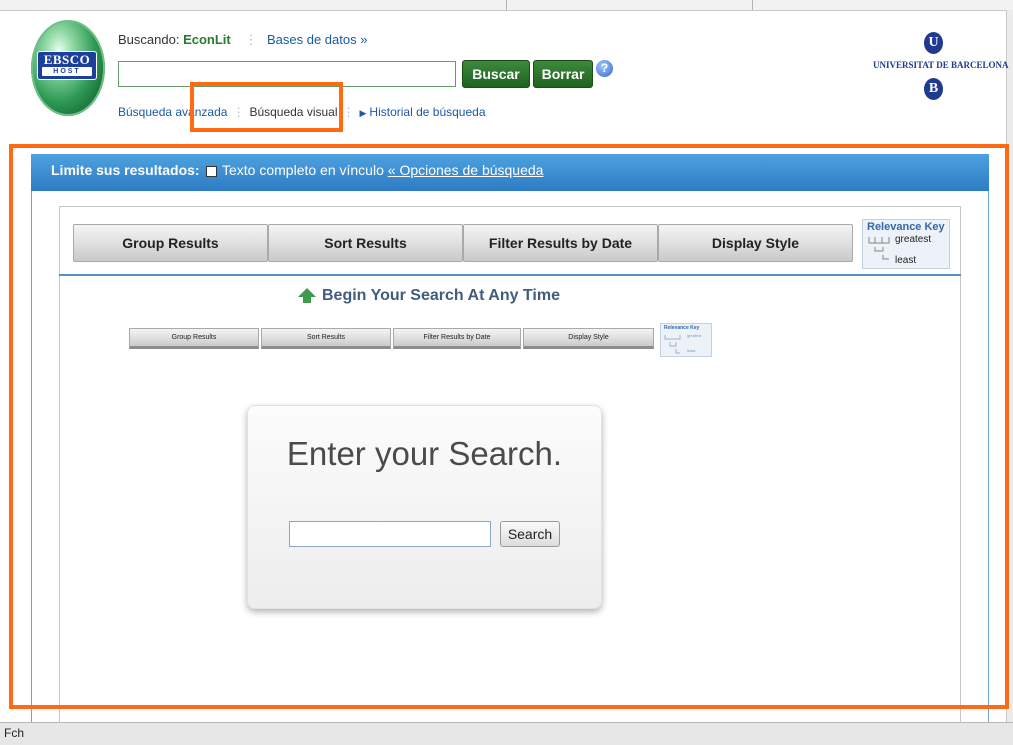 The height and width of the screenshot is (745, 1013). Describe the element at coordinates (149, 39) in the screenshot. I see `searching-label: Buscando:` at that location.